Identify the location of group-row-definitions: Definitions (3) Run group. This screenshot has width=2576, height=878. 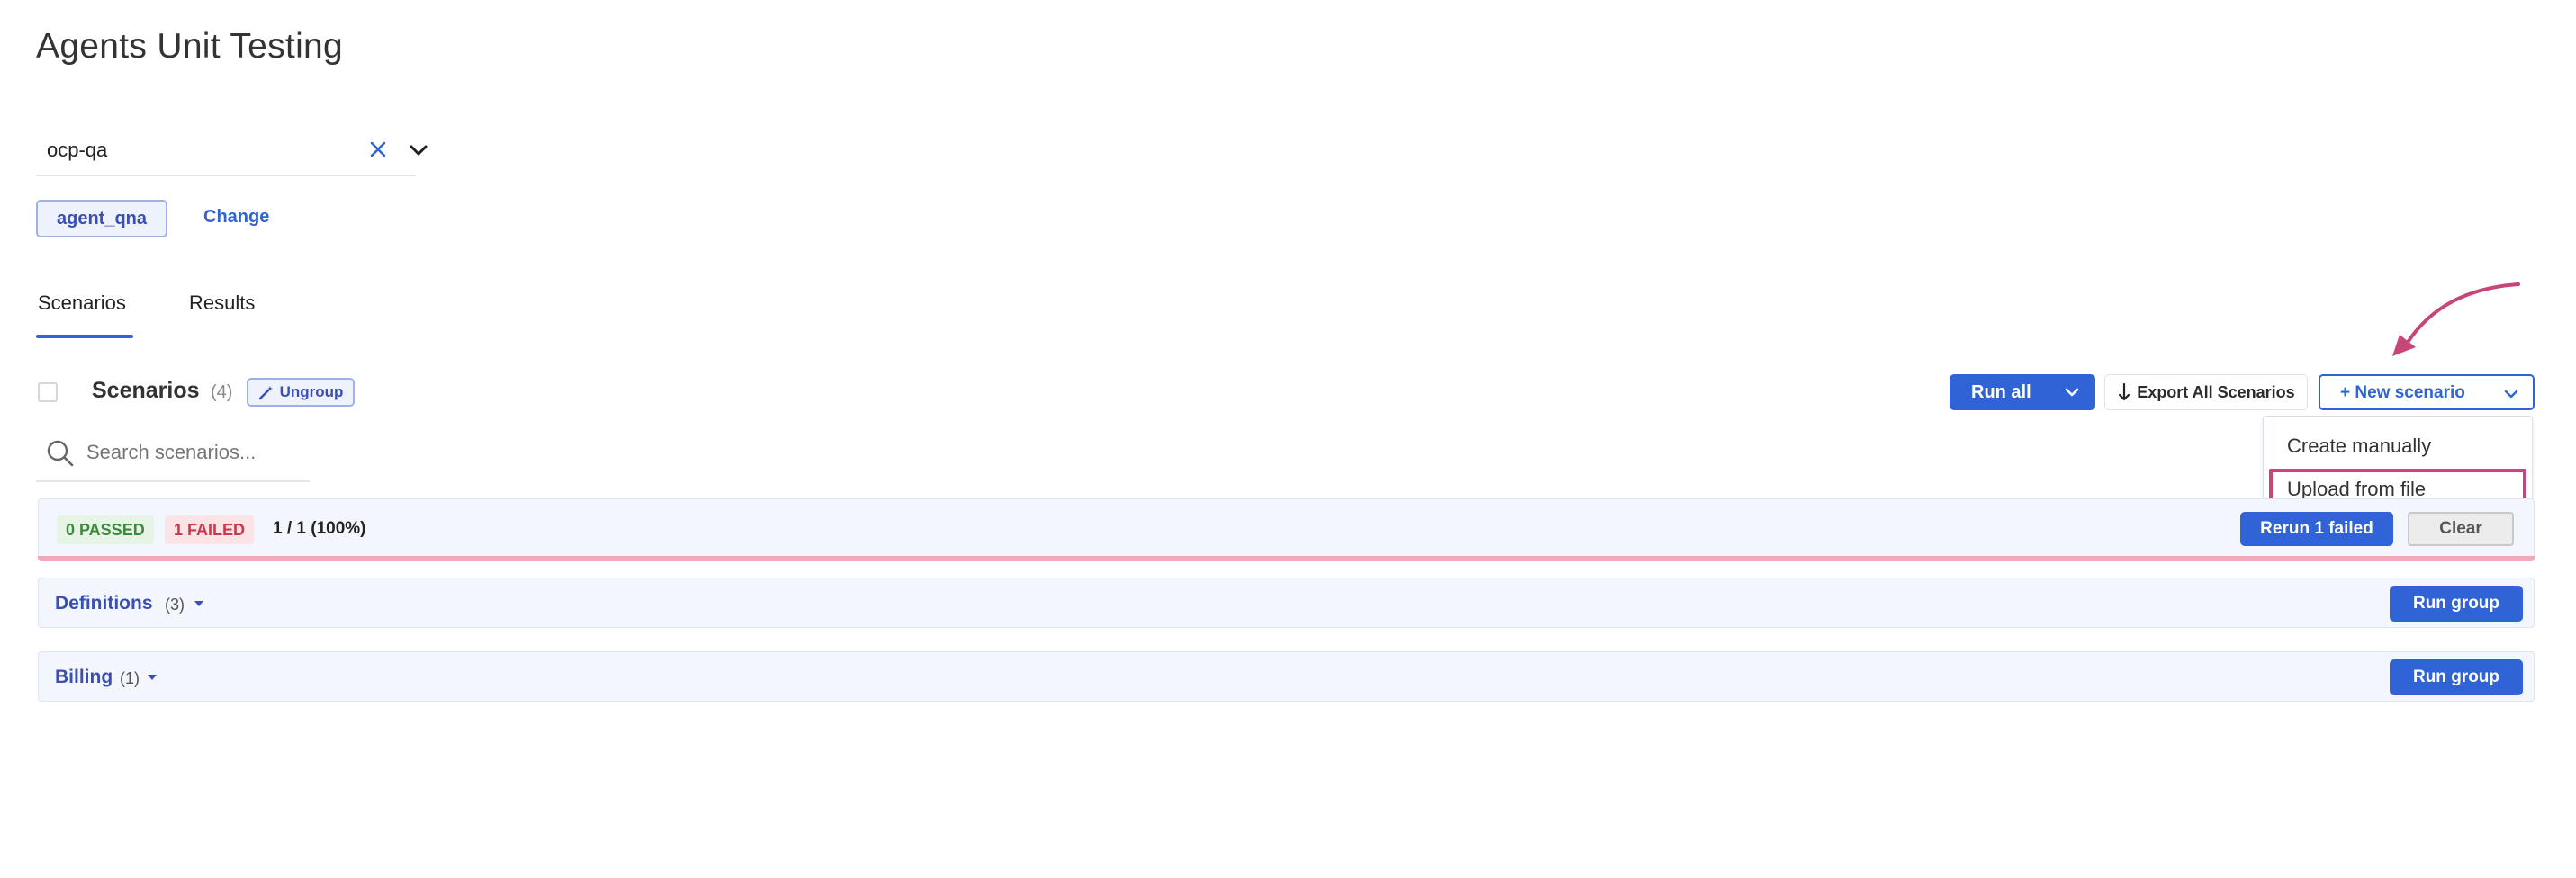
(1286, 603).